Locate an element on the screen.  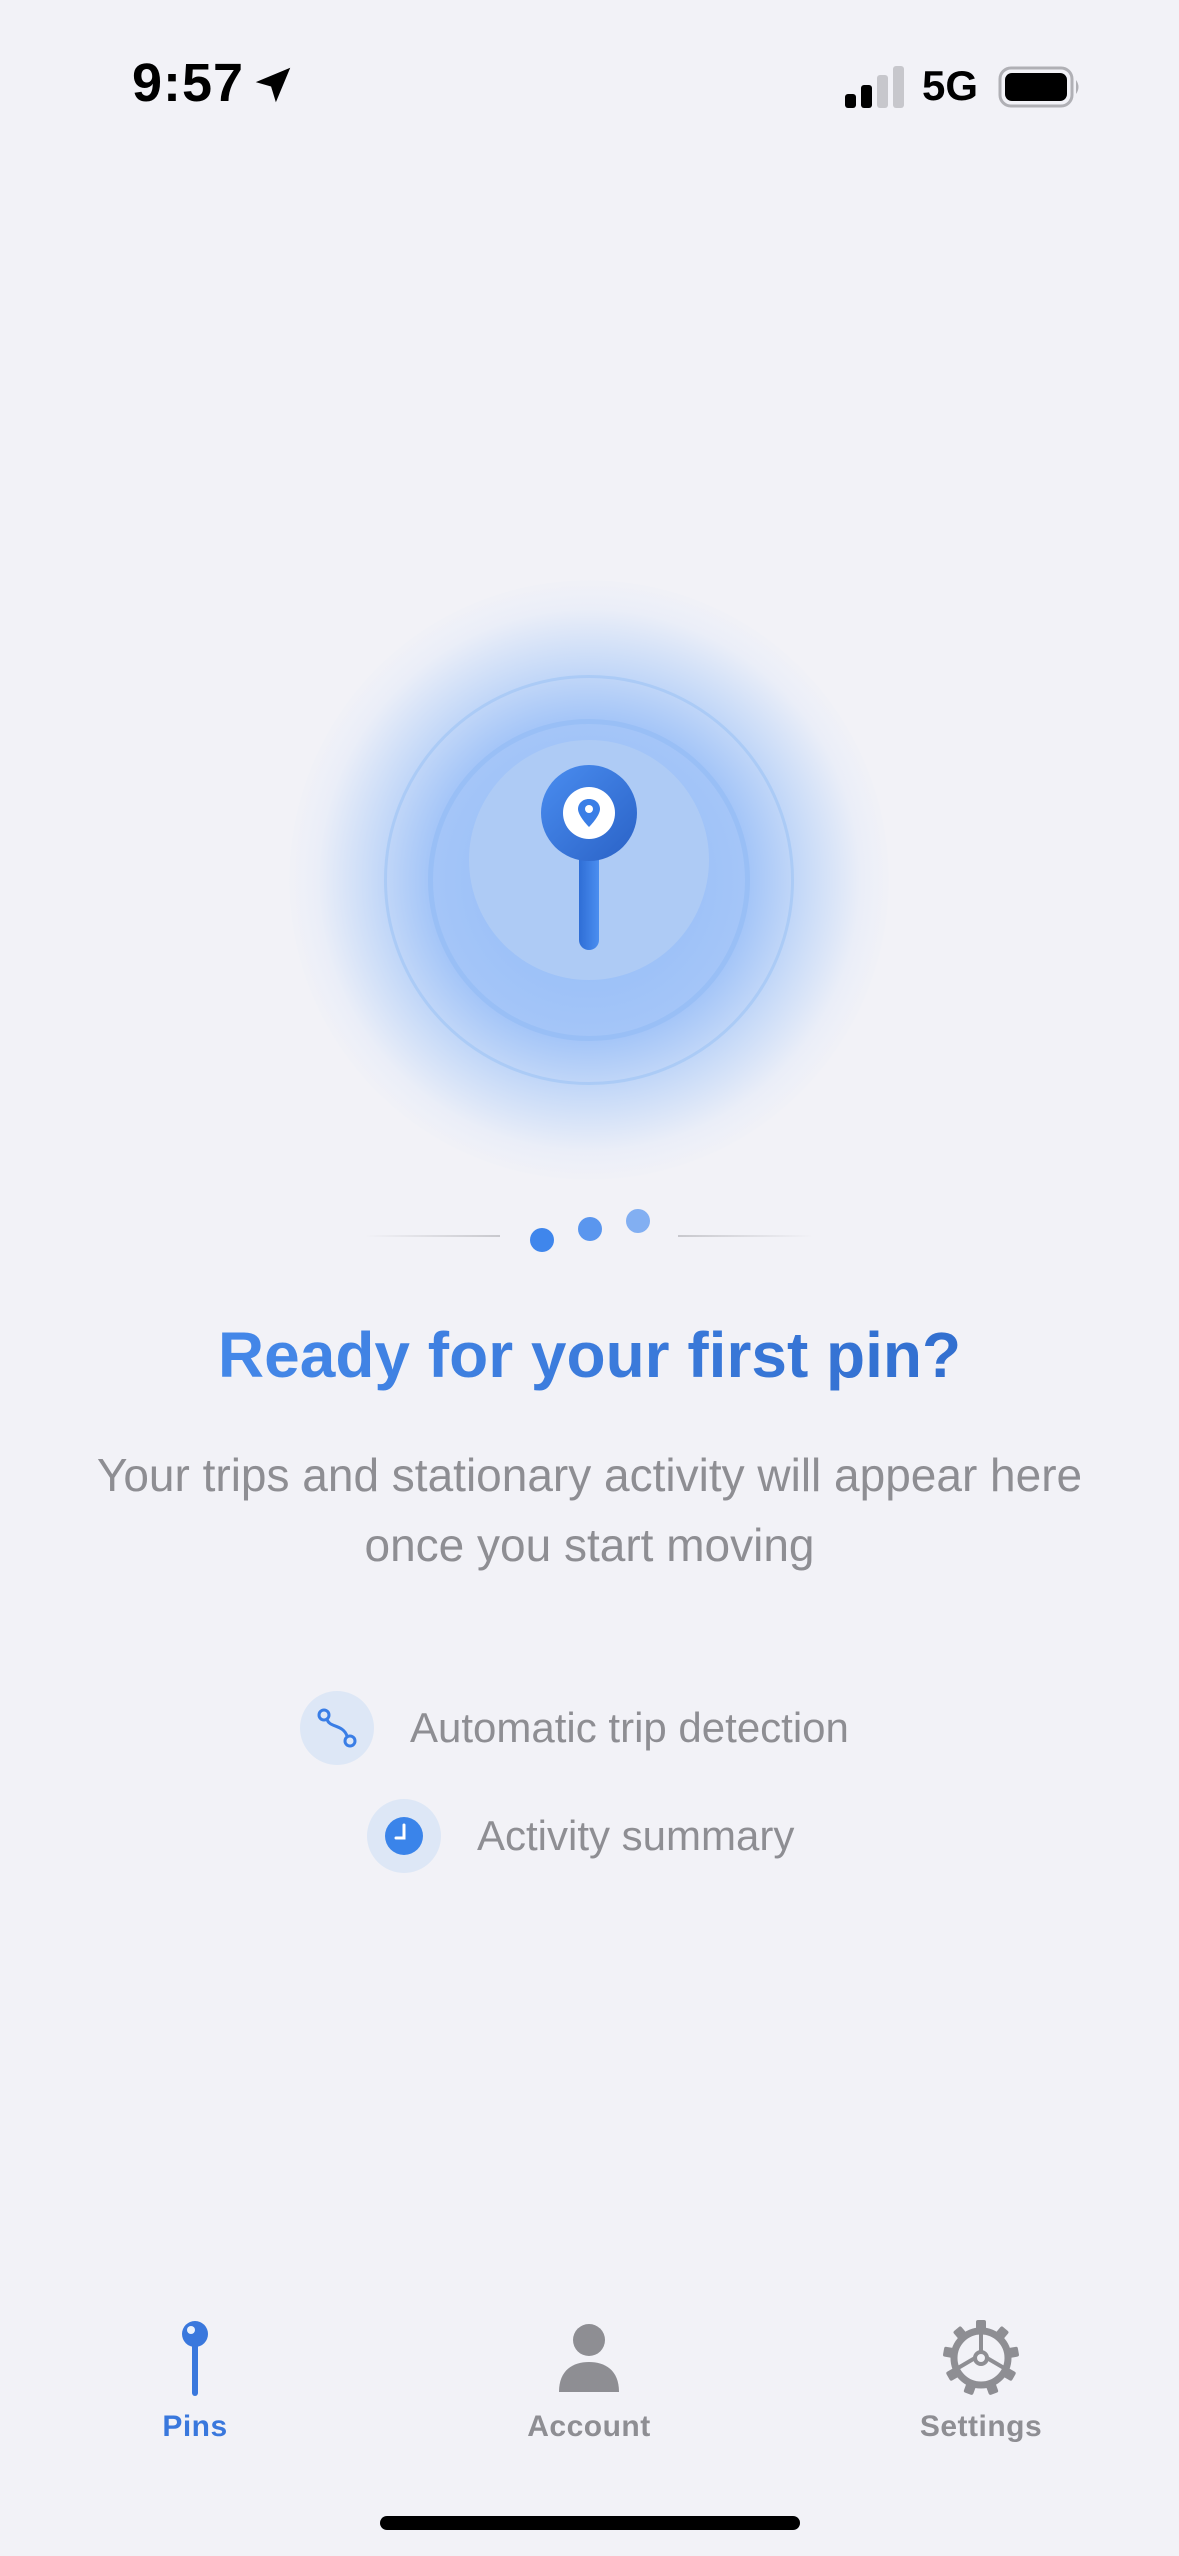
battery-icon is located at coordinates (1038, 87).